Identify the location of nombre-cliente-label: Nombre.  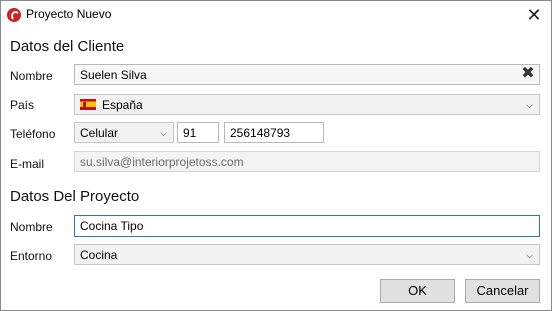
(31, 76).